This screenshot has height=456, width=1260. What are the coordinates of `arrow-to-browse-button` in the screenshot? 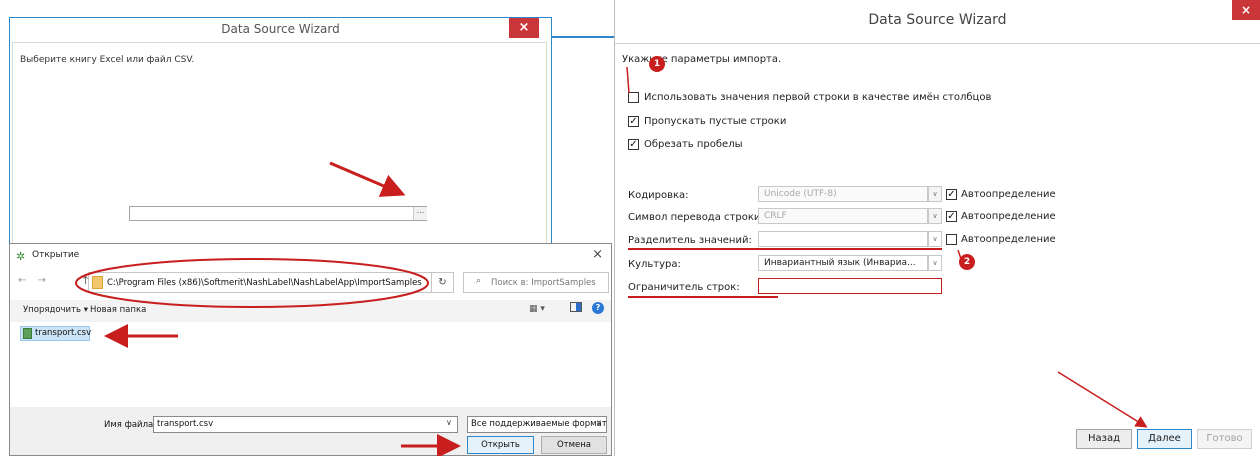 It's located at (367, 179).